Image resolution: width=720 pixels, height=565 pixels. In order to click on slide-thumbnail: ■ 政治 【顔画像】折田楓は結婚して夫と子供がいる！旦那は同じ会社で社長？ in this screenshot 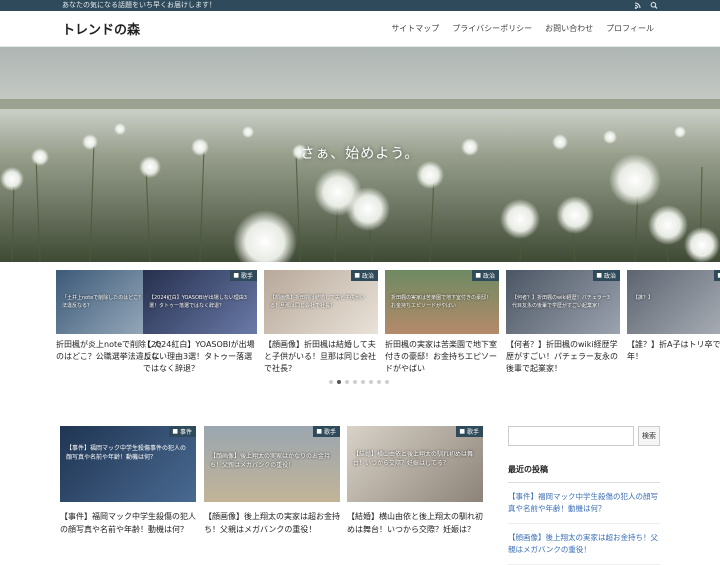, I will do `click(321, 302)`.